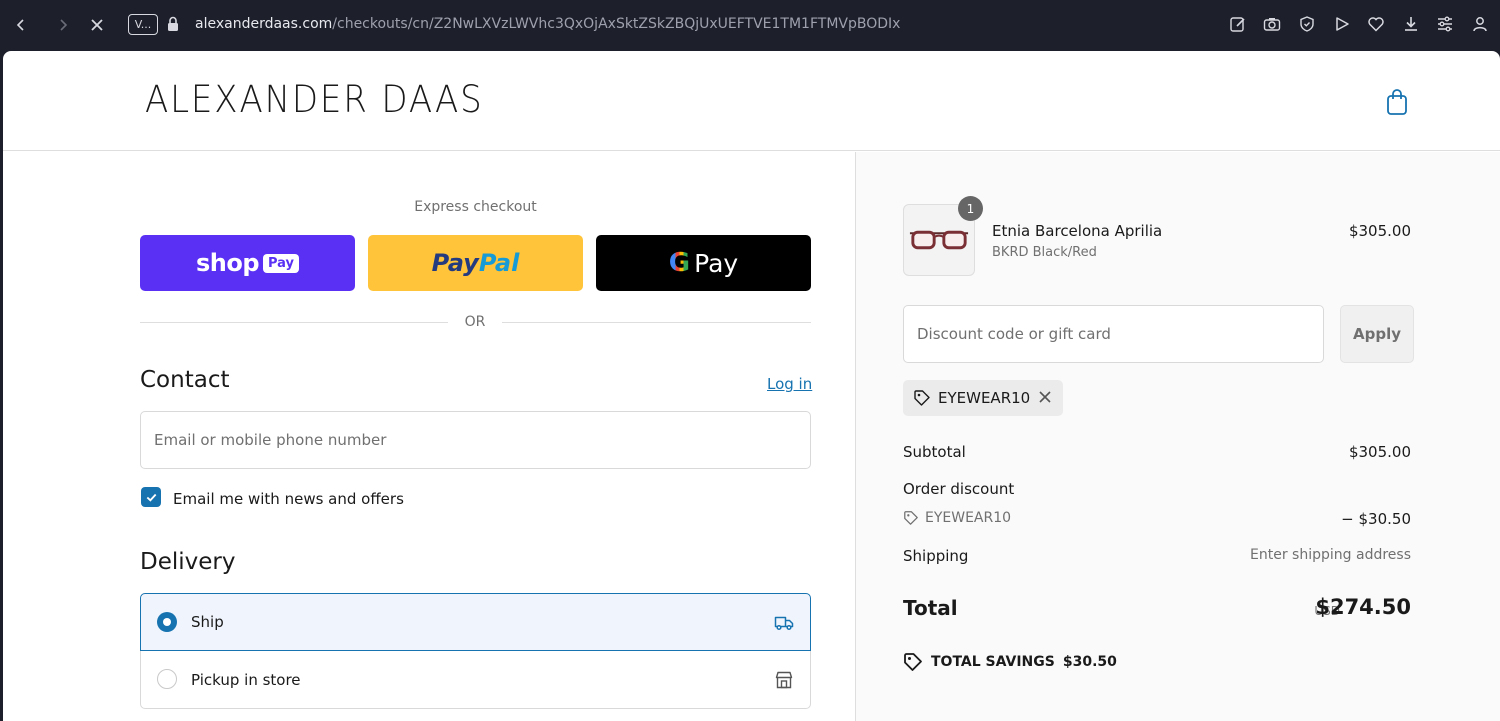 The image size is (1500, 721). What do you see at coordinates (716, 263) in the screenshot?
I see `google-pay-label: Pay` at bounding box center [716, 263].